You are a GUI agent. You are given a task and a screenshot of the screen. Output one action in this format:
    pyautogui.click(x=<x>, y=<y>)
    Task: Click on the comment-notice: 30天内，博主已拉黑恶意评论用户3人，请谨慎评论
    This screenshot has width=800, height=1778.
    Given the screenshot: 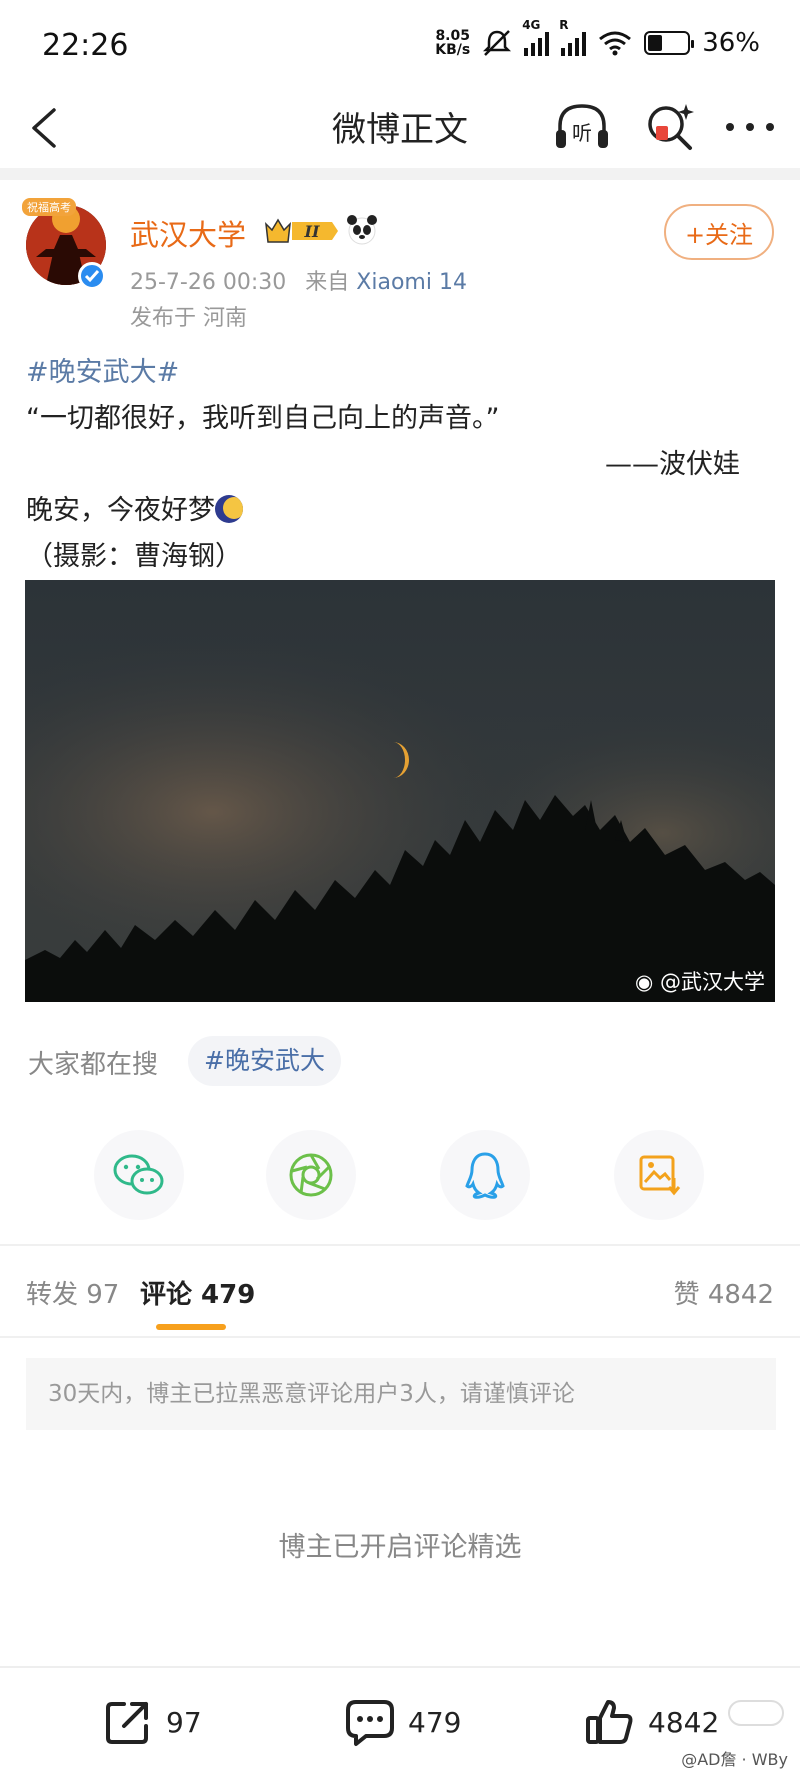 What is the action you would take?
    pyautogui.click(x=401, y=1394)
    